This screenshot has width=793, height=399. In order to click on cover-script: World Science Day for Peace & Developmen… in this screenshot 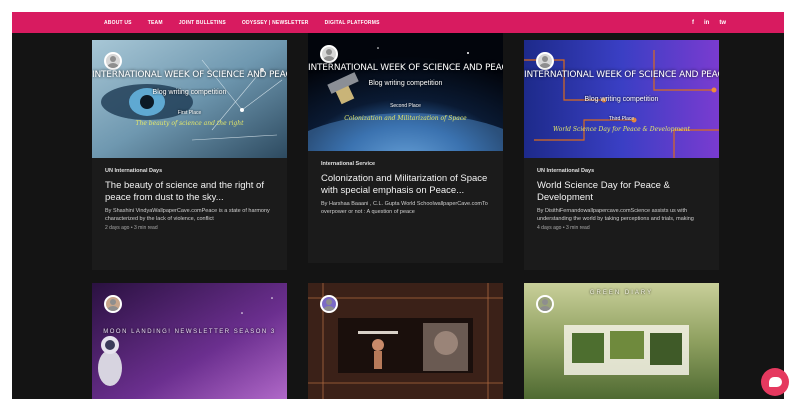, I will do `click(621, 129)`.